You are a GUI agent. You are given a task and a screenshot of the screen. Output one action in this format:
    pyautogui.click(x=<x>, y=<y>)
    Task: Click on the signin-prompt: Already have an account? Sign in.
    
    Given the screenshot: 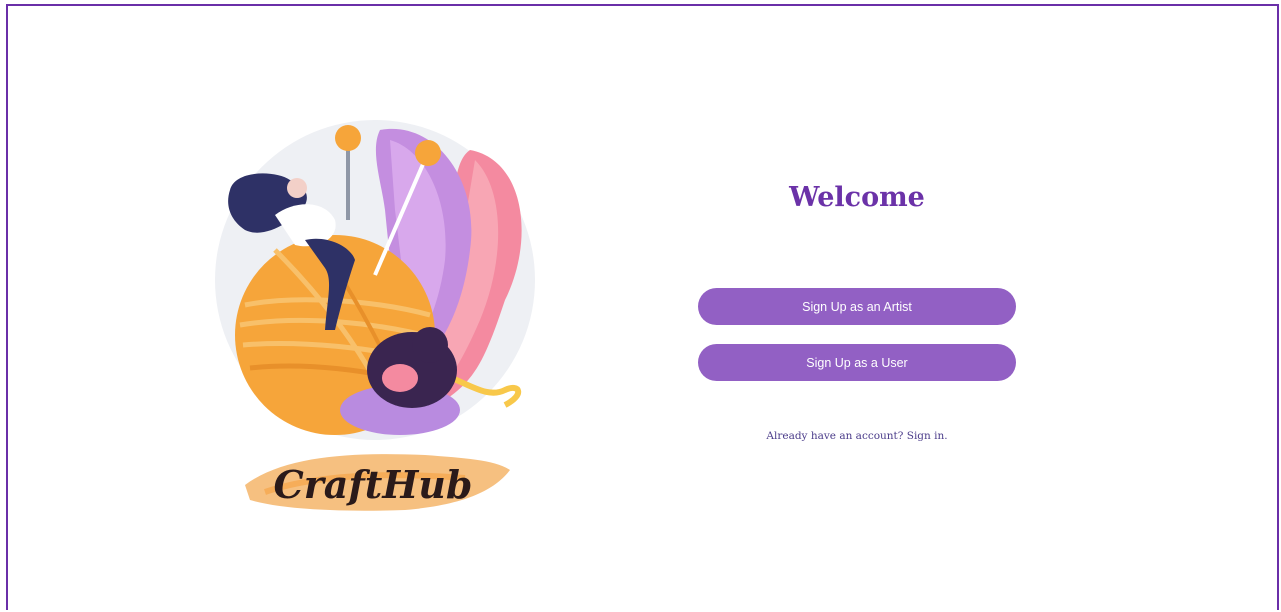 What is the action you would take?
    pyautogui.click(x=857, y=436)
    